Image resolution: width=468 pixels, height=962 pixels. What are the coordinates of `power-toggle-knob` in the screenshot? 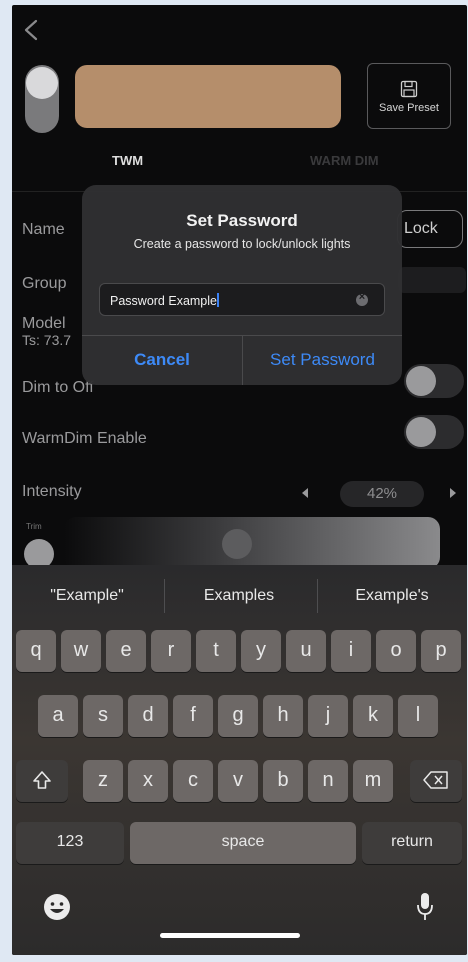 It's located at (42, 83).